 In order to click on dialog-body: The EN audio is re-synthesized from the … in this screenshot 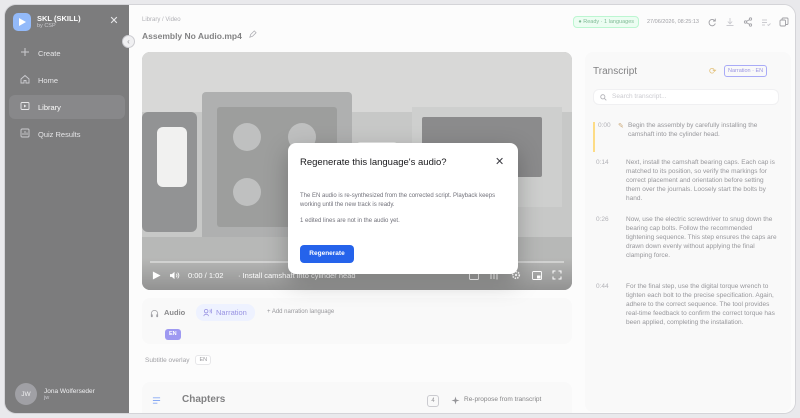, I will do `click(398, 201)`.